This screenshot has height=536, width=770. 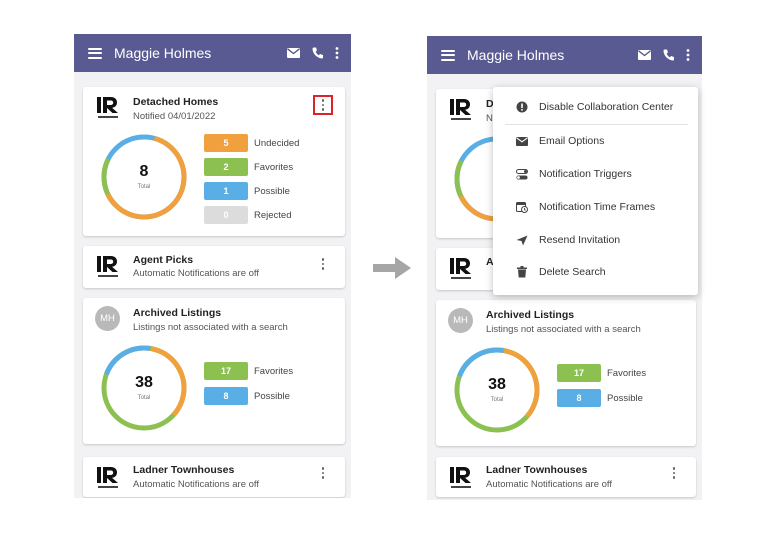 I want to click on stat-favorites: 2 Favorites, so click(x=248, y=167).